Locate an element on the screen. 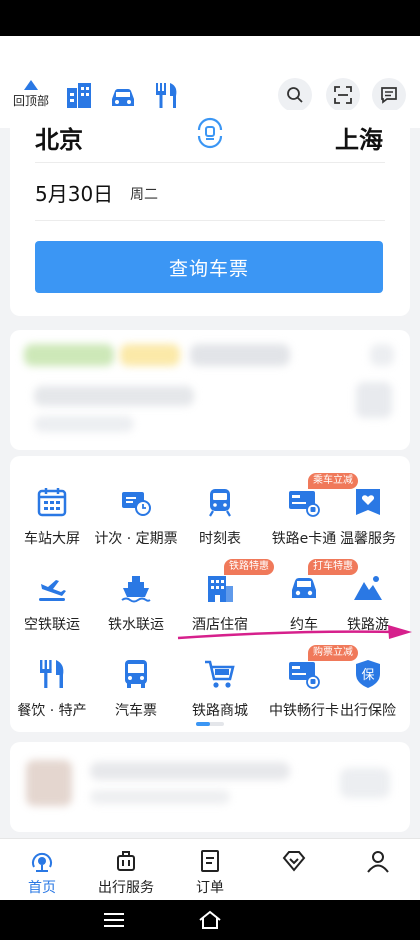 Image resolution: width=420 pixels, height=940 pixels. back-to-top-label: 回顶部 is located at coordinates (30, 101).